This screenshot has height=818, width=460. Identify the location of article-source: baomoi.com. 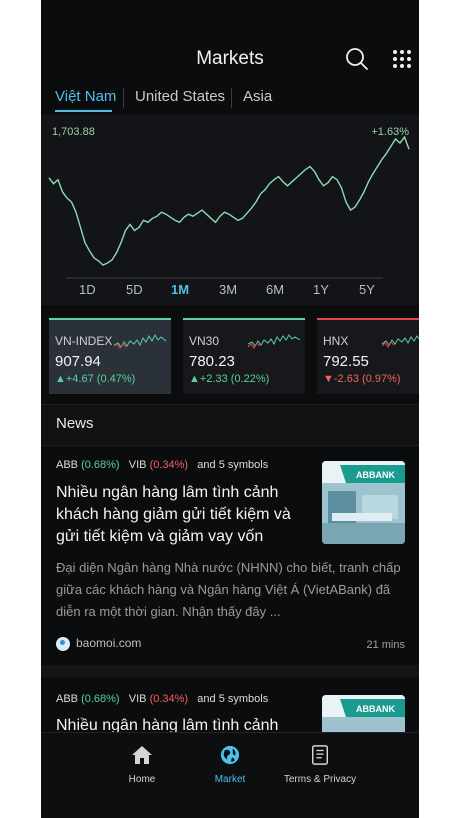
(98, 643).